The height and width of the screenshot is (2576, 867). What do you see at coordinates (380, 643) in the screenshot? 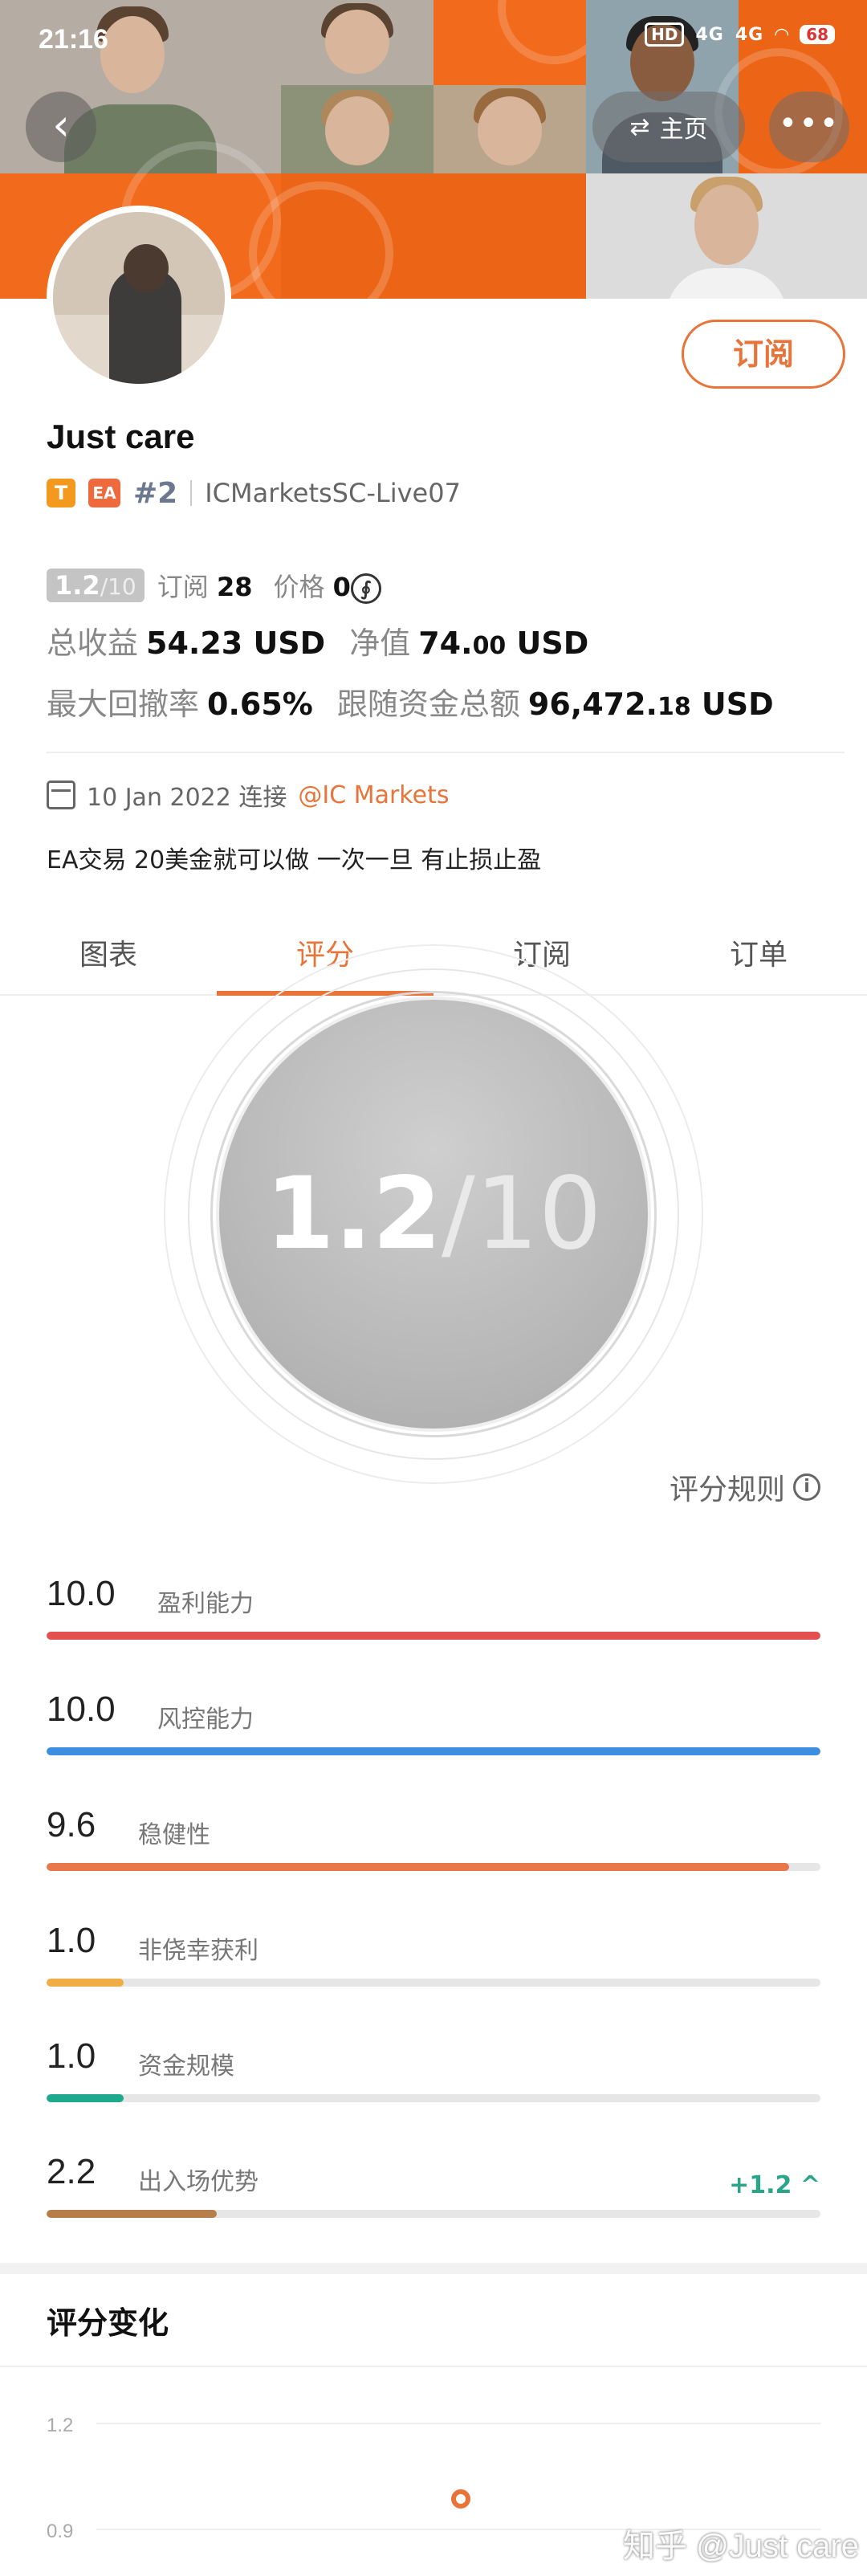
I see `equity-label: 净值` at bounding box center [380, 643].